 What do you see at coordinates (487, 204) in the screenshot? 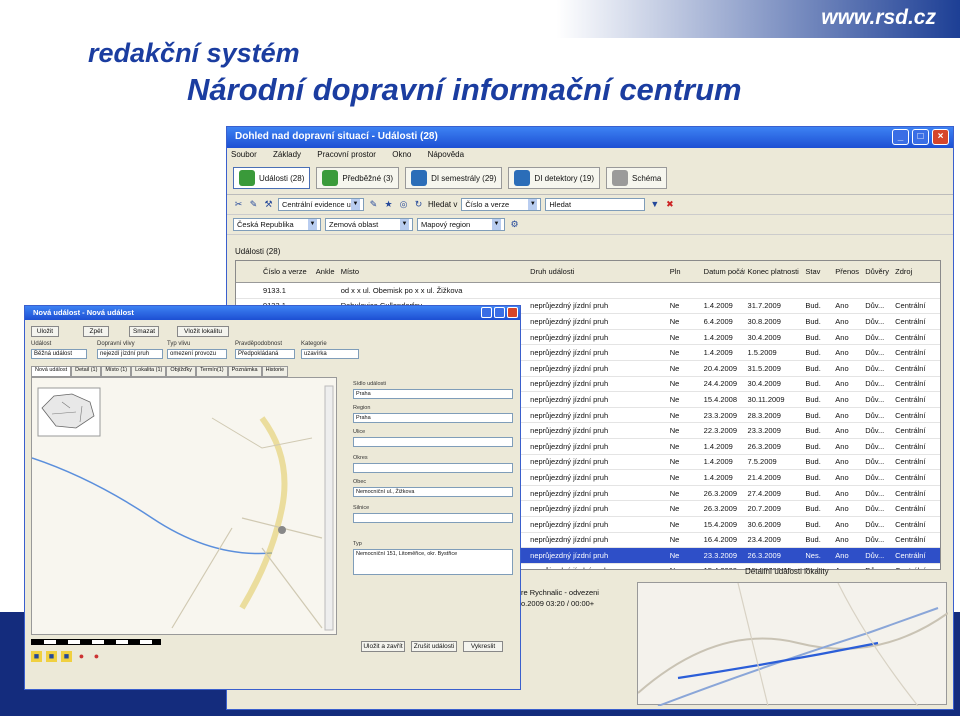
I see `combo-value: Číslo a verze` at bounding box center [487, 204].